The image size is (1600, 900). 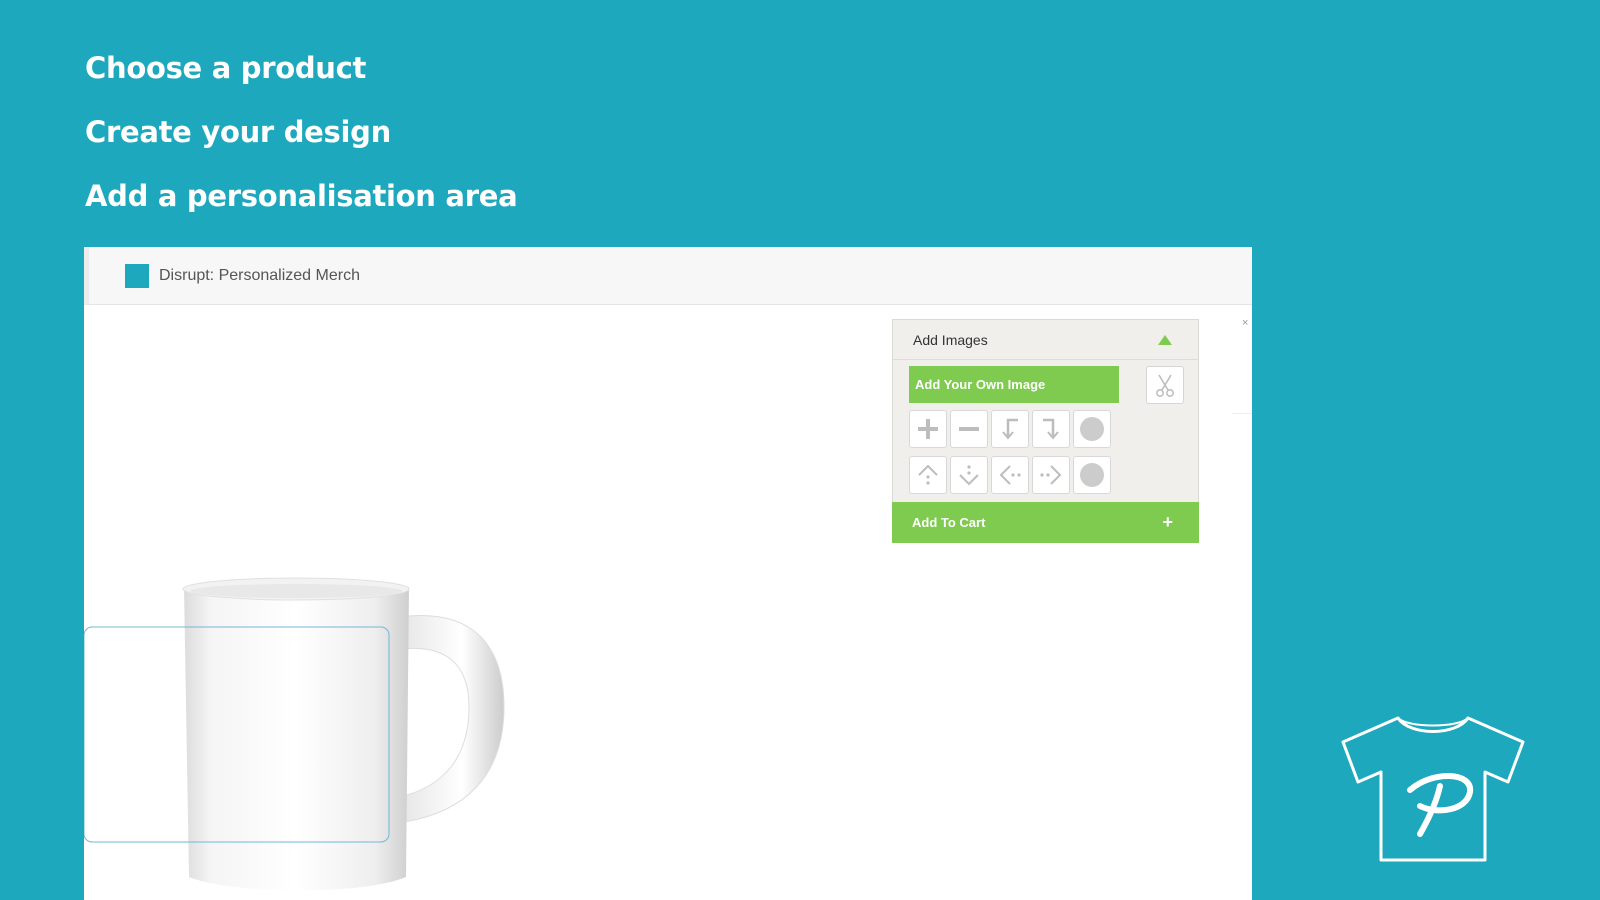 I want to click on move-up-icon, so click(x=928, y=474).